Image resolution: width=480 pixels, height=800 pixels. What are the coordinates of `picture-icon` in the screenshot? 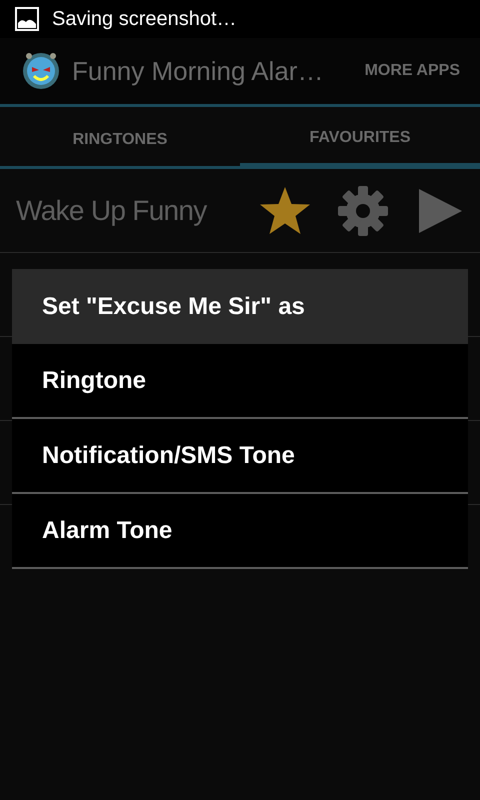 It's located at (27, 19).